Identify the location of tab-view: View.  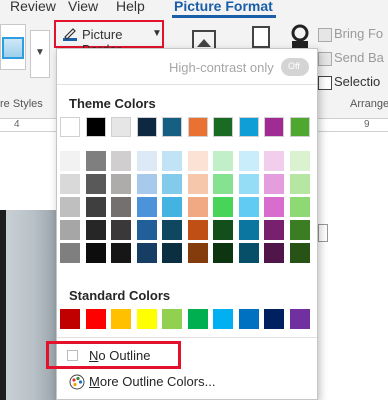
(83, 7).